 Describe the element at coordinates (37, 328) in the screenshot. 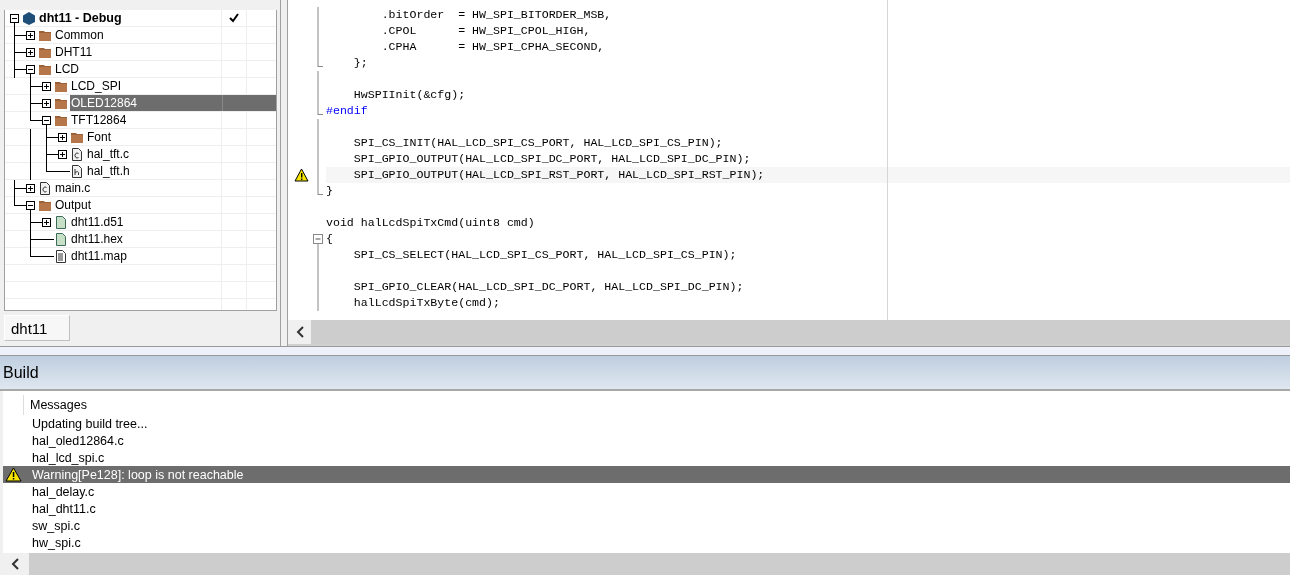

I see `workspace-tab: dht11` at that location.